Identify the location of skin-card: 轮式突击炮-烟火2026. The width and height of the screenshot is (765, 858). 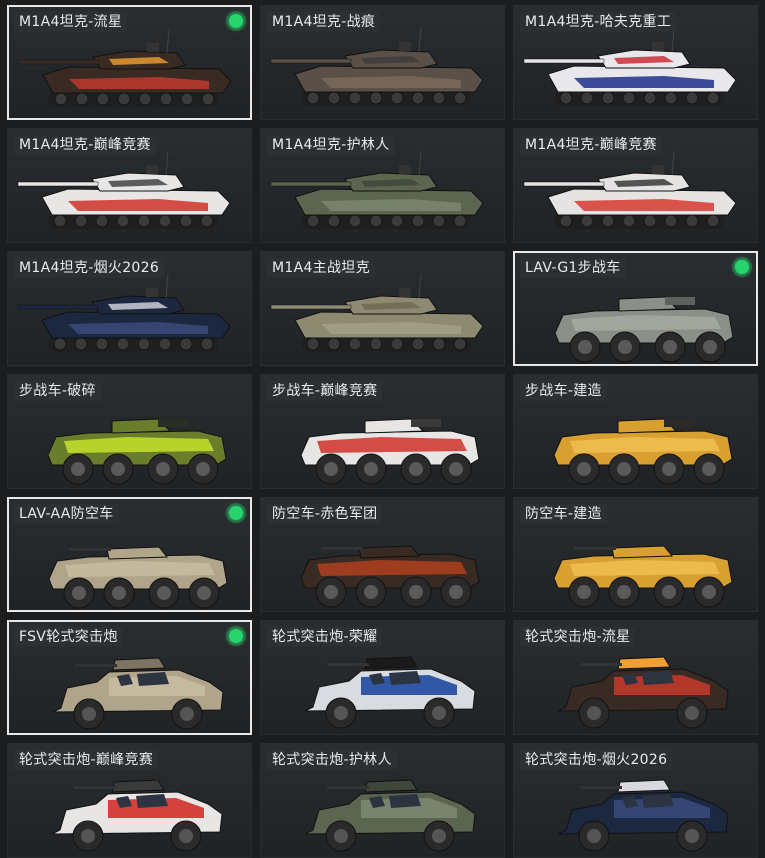
(635, 800).